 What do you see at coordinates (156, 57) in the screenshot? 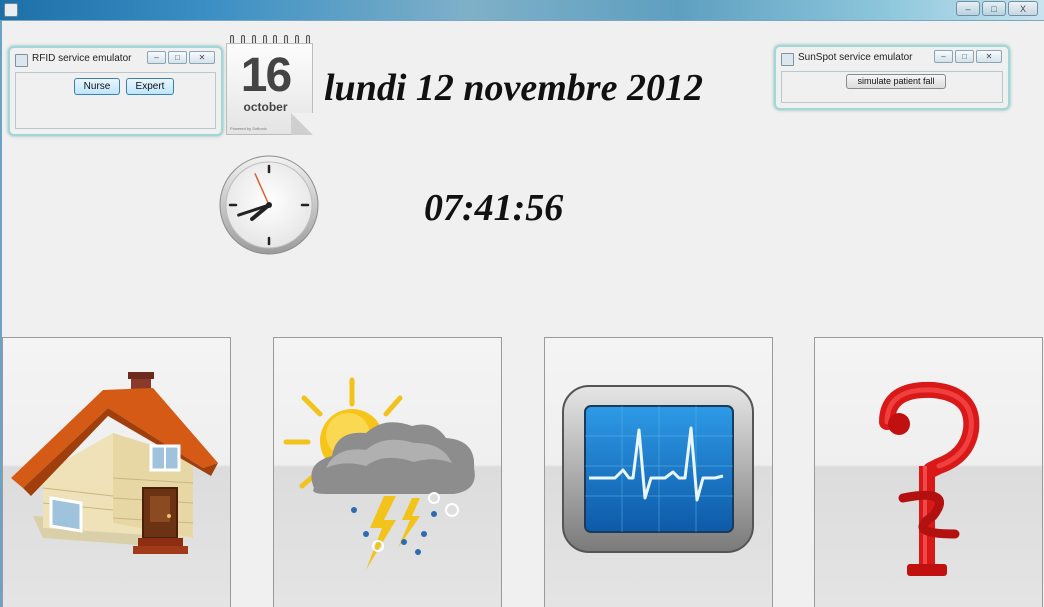
I see `rfid-minimize-button: –` at bounding box center [156, 57].